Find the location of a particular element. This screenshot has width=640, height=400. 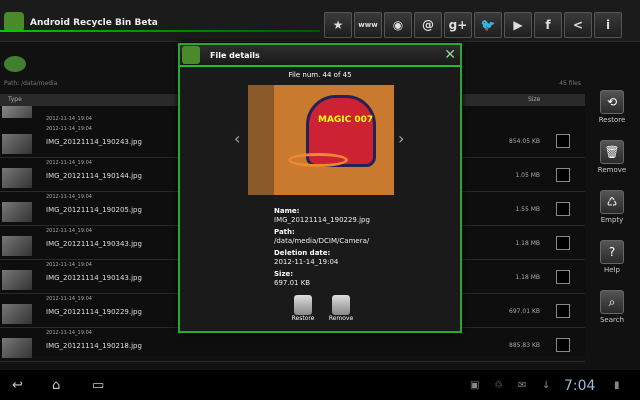

system-nav-bar: ↩ ⌂ ▭ ▣ ♲ ✉ ↓ 7:04 ▮ is located at coordinates (320, 385).